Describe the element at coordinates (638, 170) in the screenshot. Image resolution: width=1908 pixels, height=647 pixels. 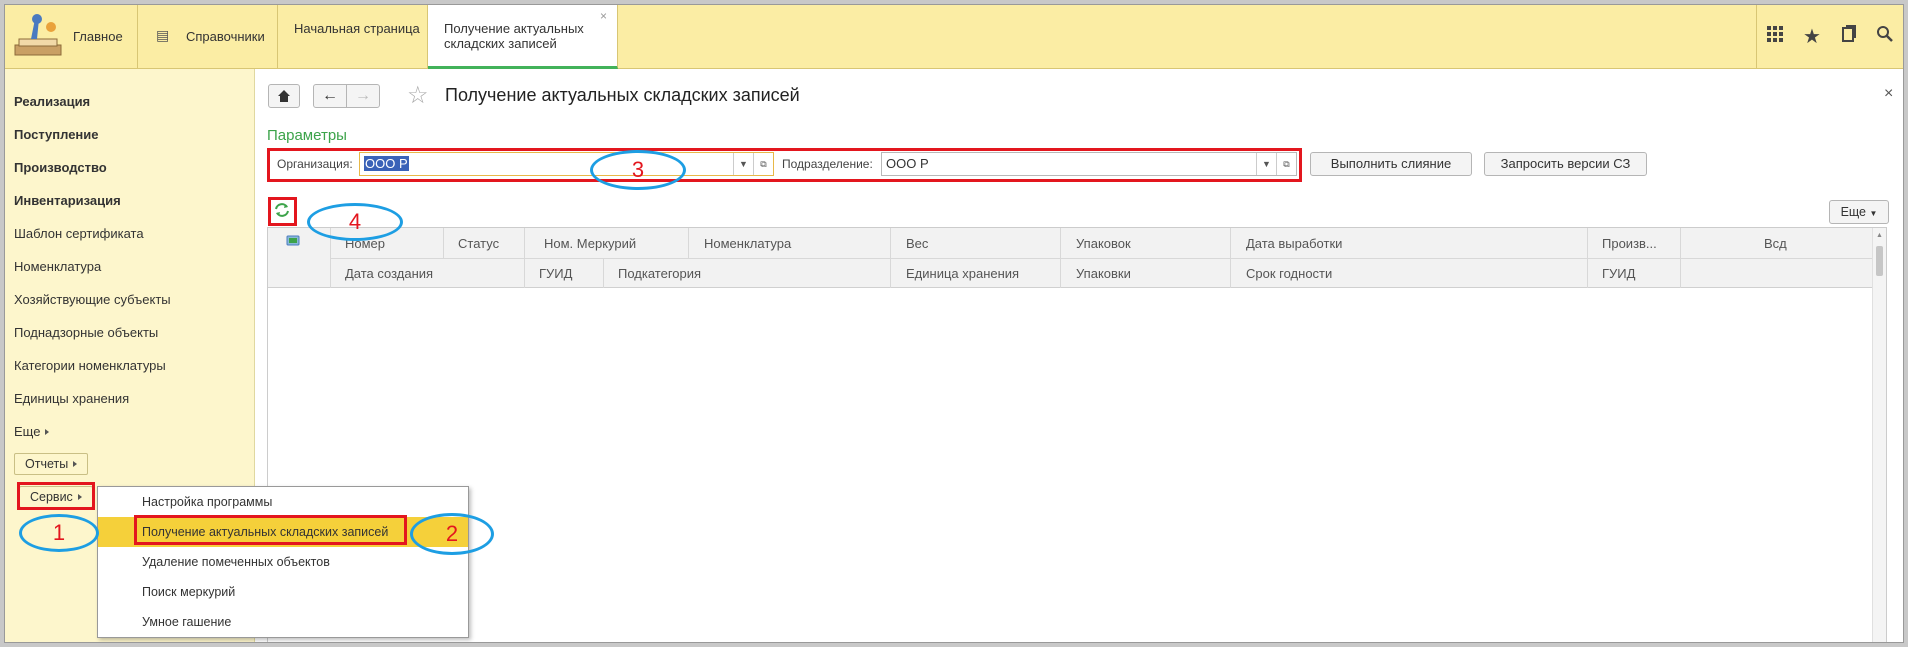
I see `annotation-number-3: 3` at that location.